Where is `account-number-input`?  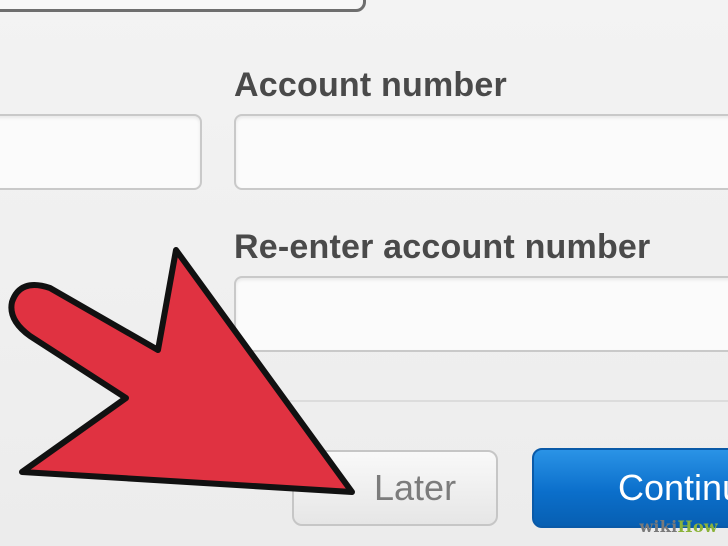
account-number-input is located at coordinates (481, 152).